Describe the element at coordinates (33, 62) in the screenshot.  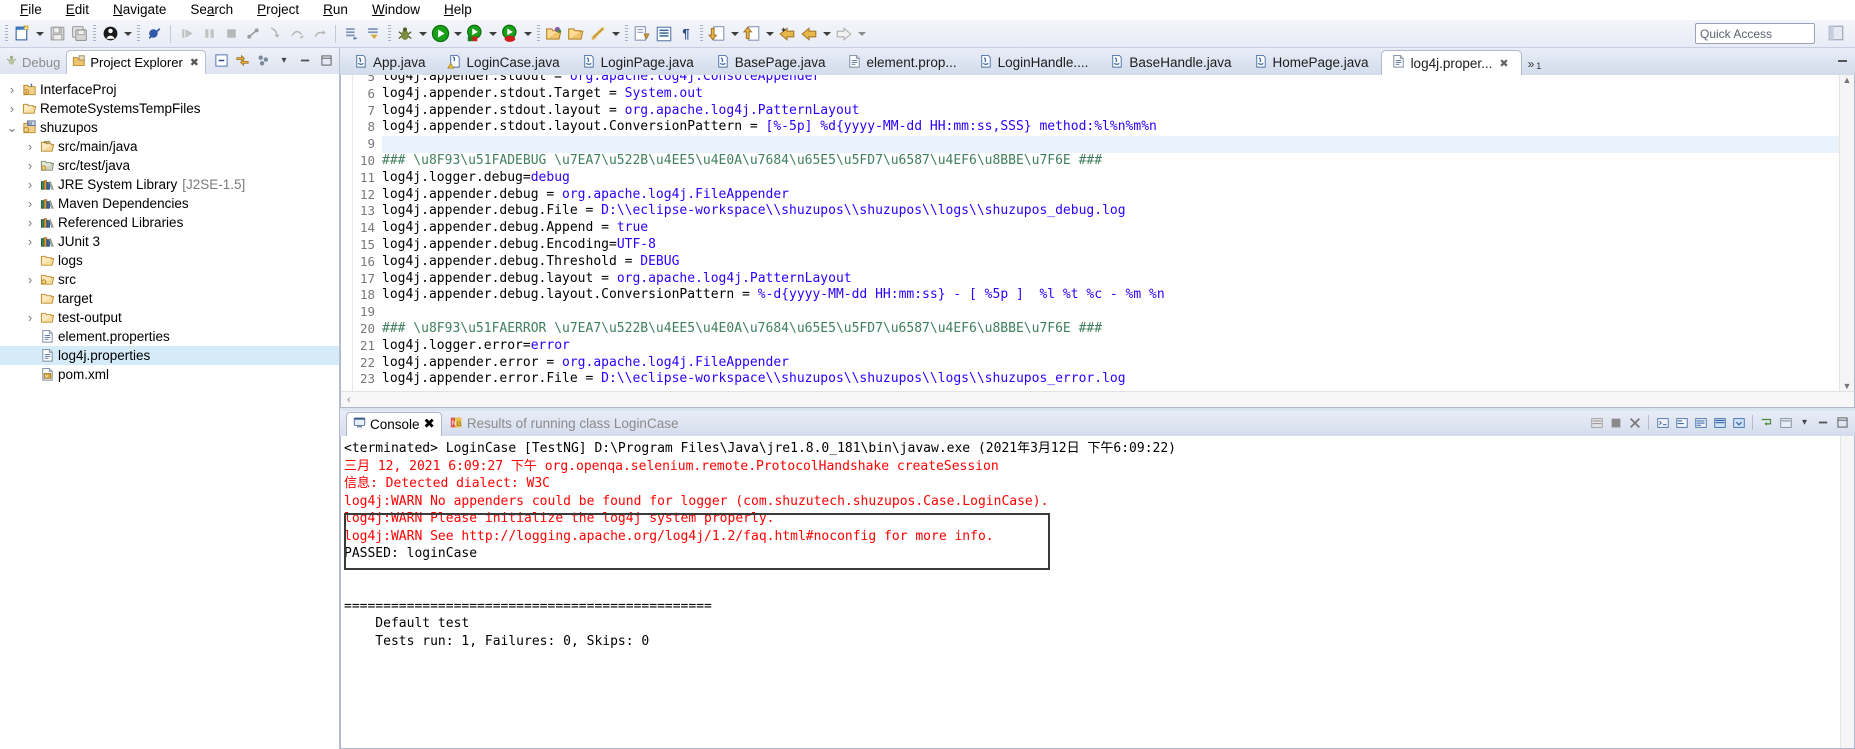
I see `view-tab-debug: Debug` at that location.